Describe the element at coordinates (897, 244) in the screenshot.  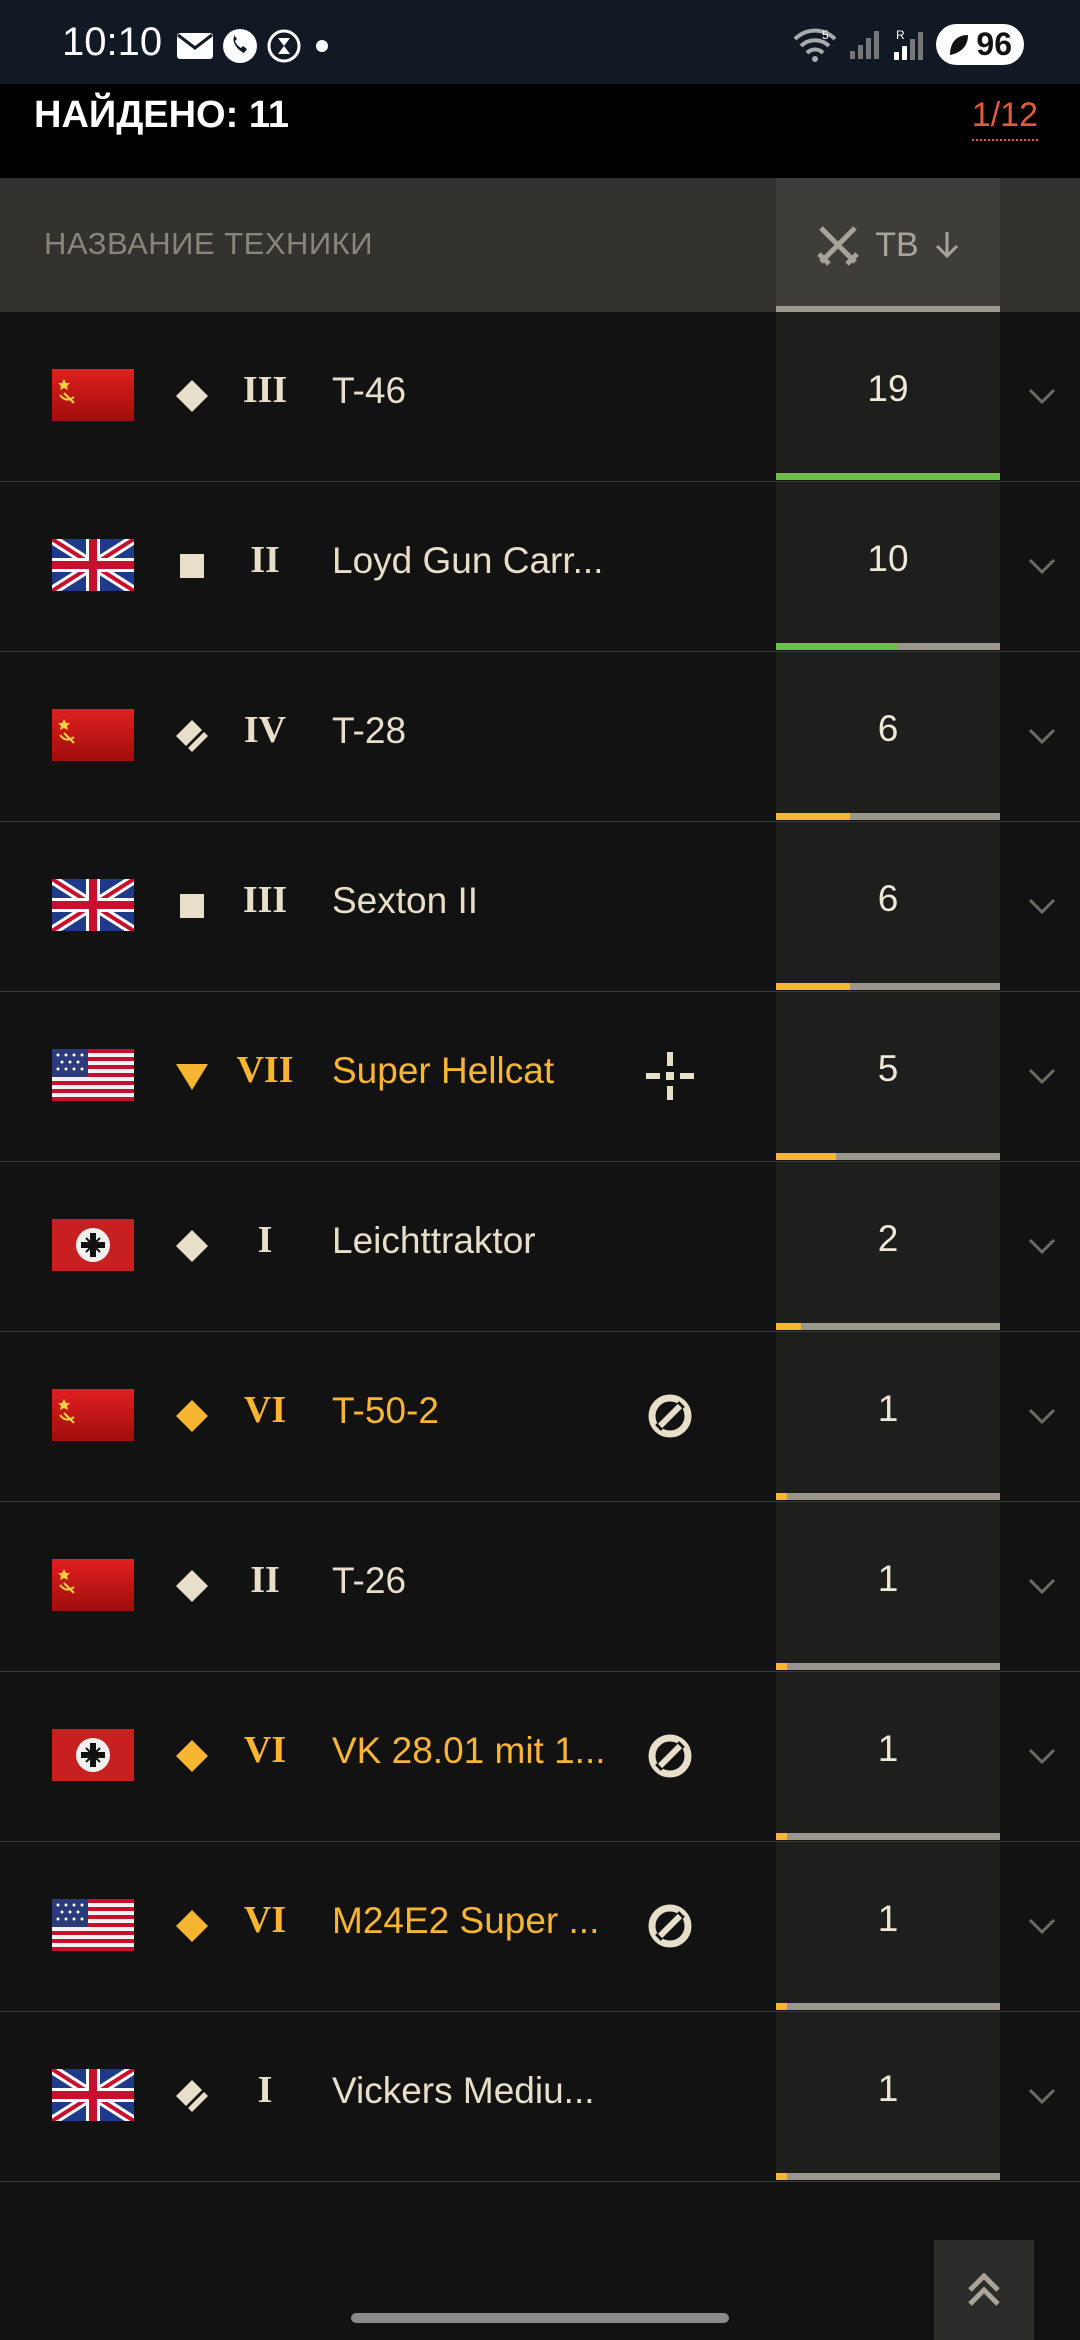
I see `column-header-tb-label: ТВ` at that location.